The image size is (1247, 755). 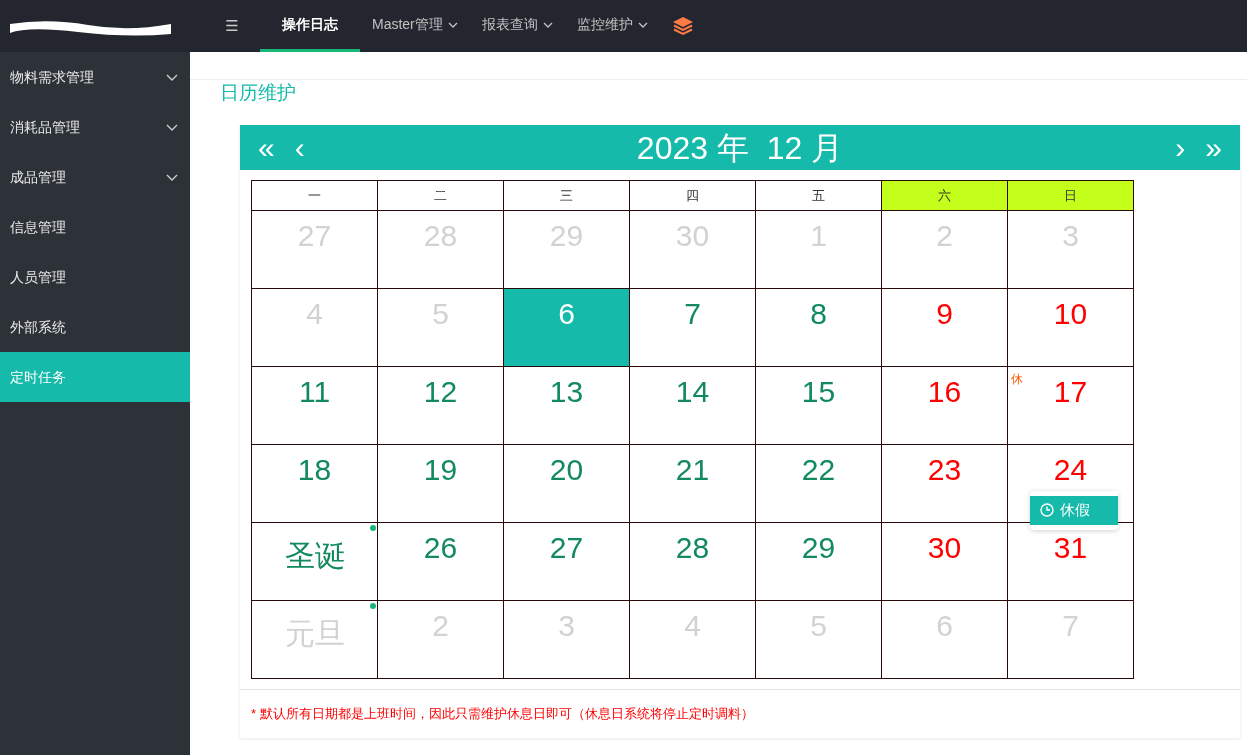 What do you see at coordinates (818, 392) in the screenshot?
I see `day-label: 15` at bounding box center [818, 392].